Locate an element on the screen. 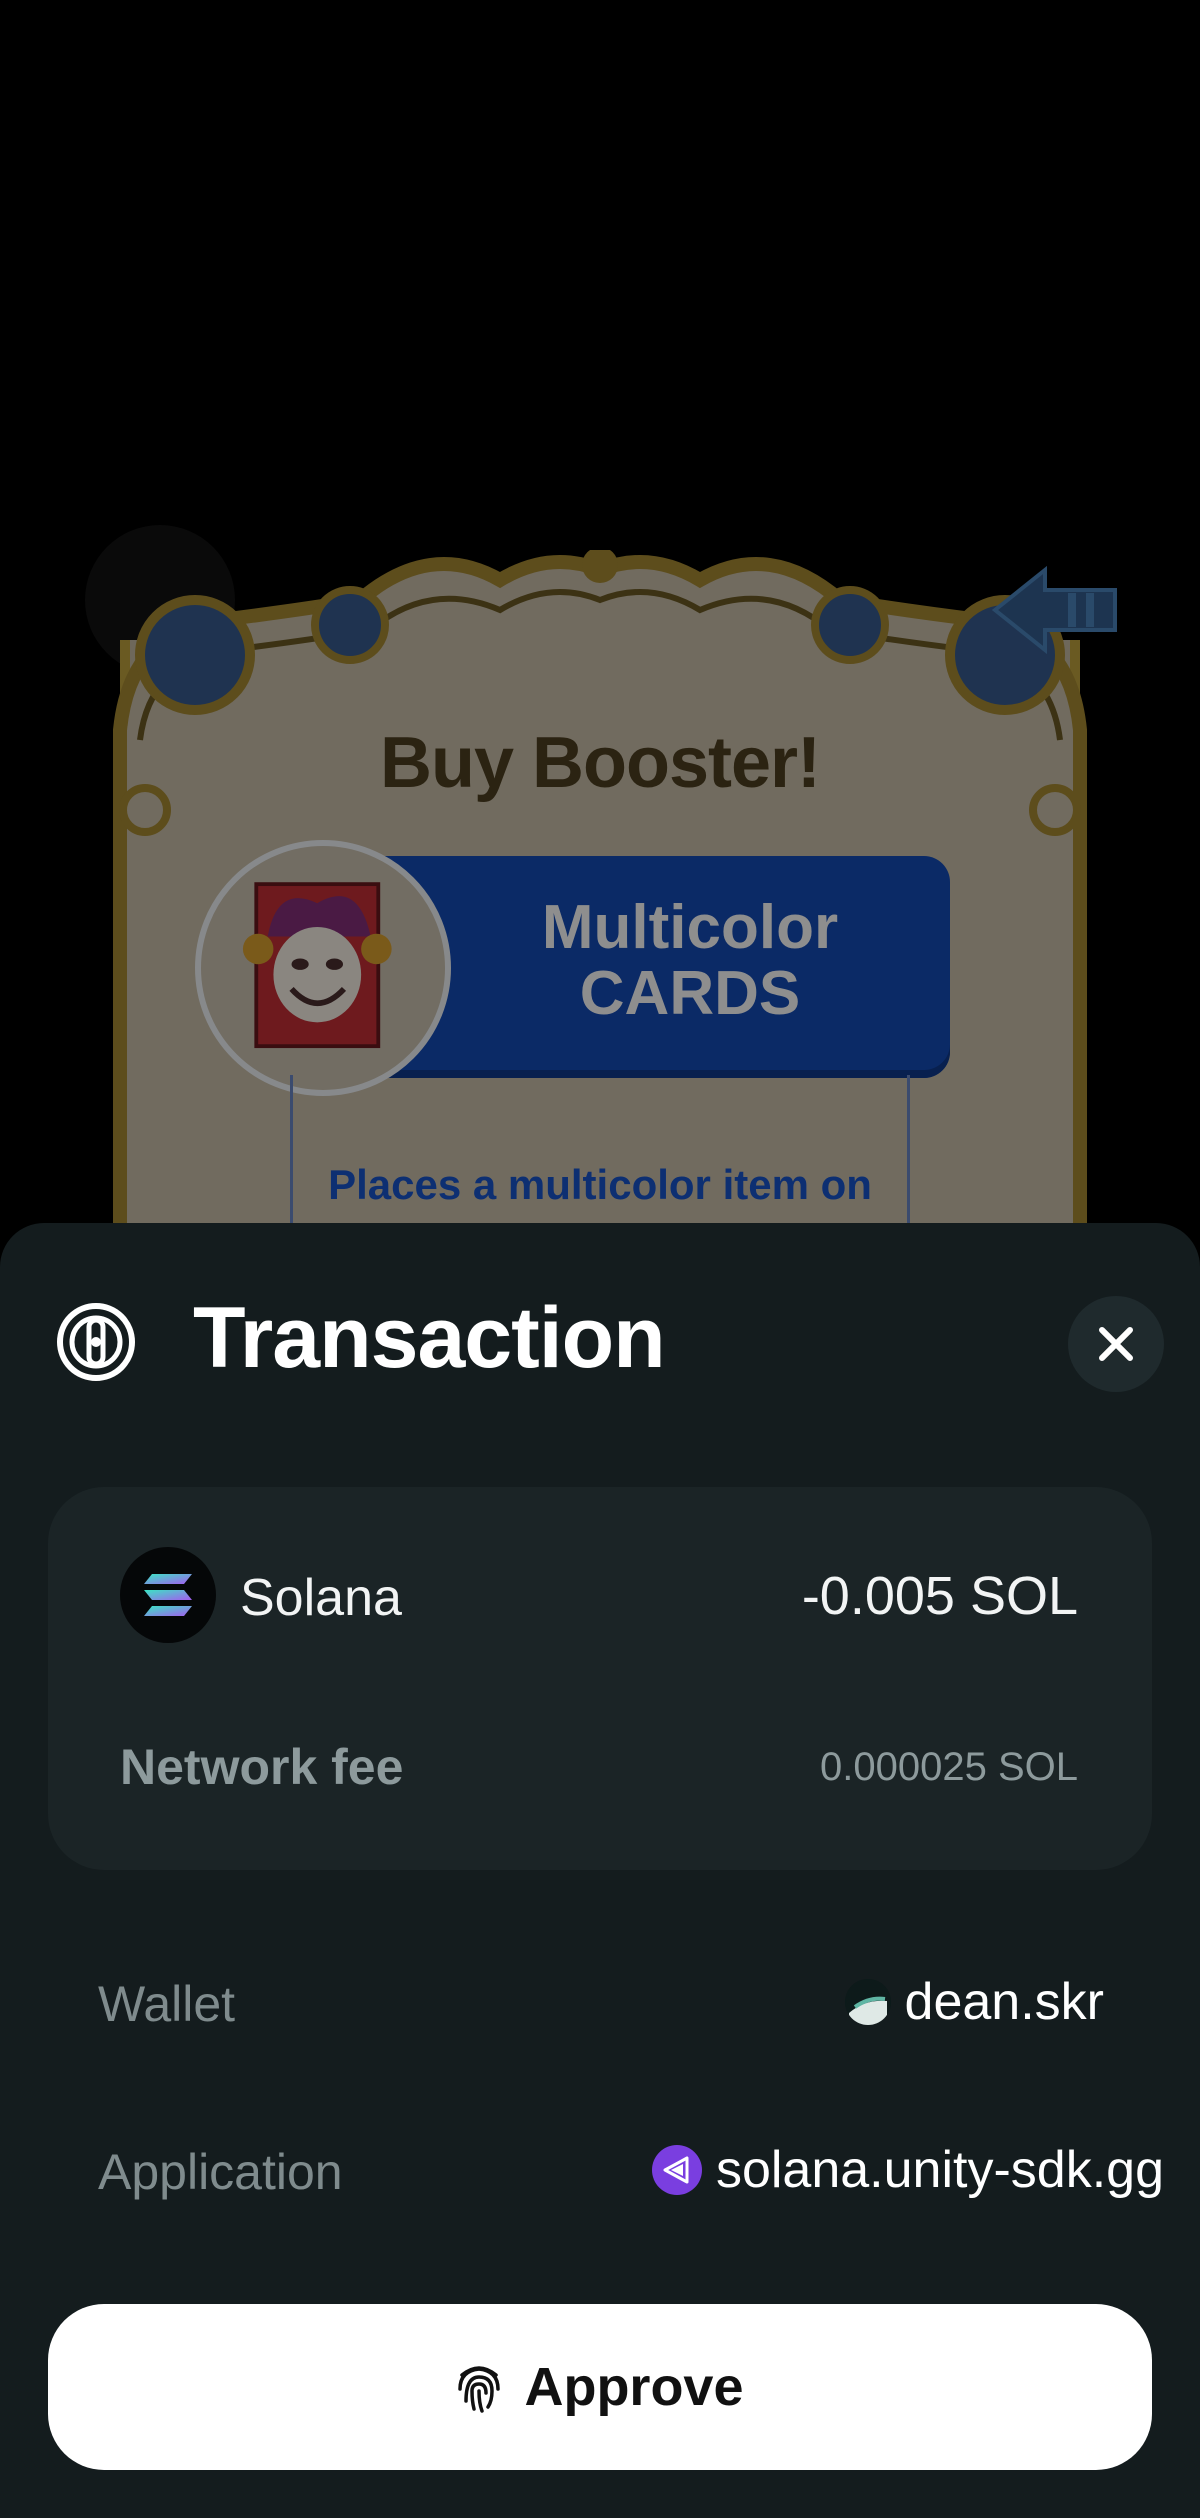 This screenshot has width=1200, height=2518. wallet-name: dean.skr is located at coordinates (1004, 2002).